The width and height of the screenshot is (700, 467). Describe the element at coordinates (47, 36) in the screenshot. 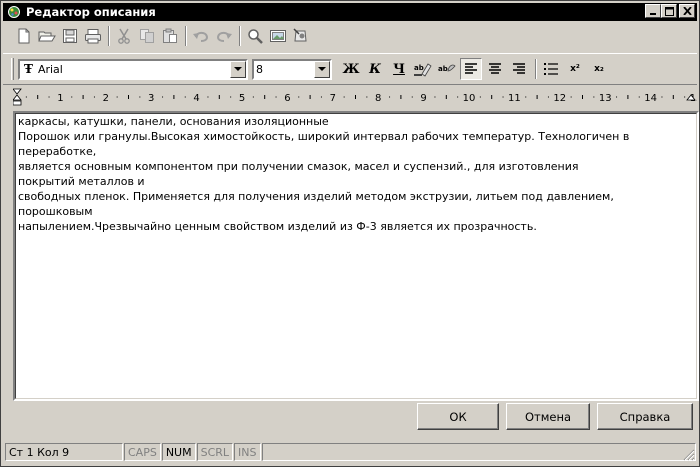

I see `open-folder-icon` at that location.